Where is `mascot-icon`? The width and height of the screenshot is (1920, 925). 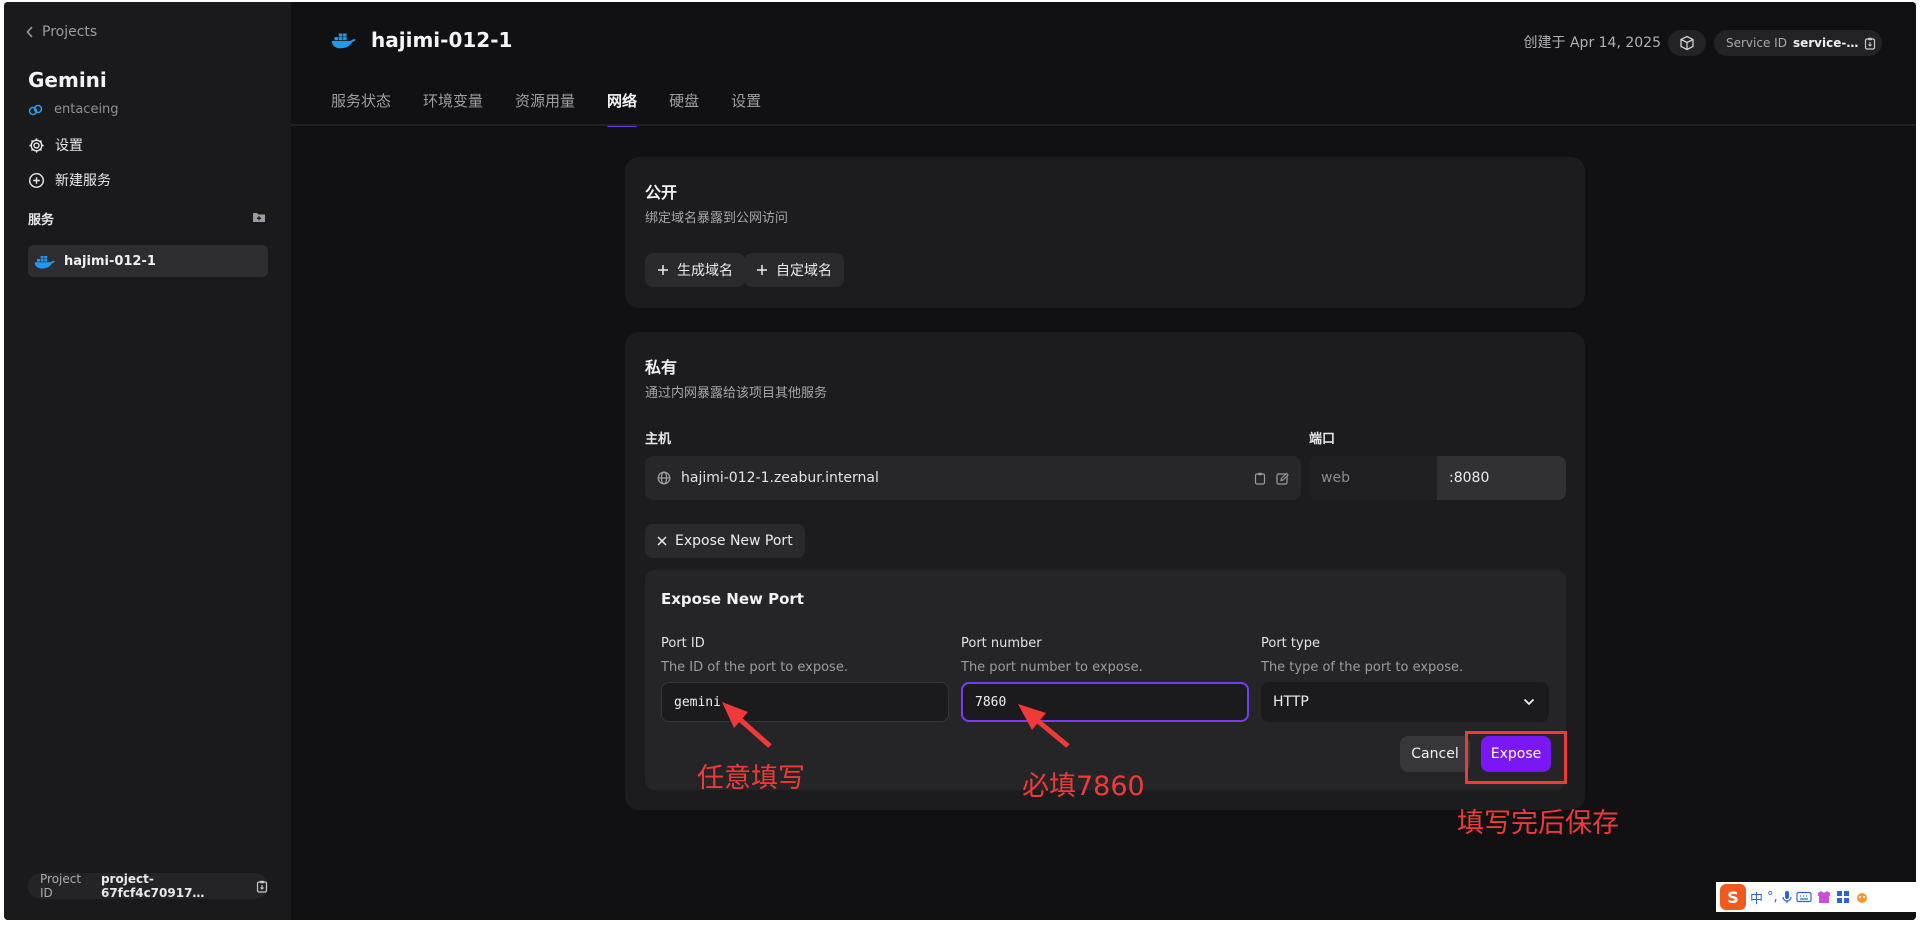
mascot-icon is located at coordinates (1862, 897).